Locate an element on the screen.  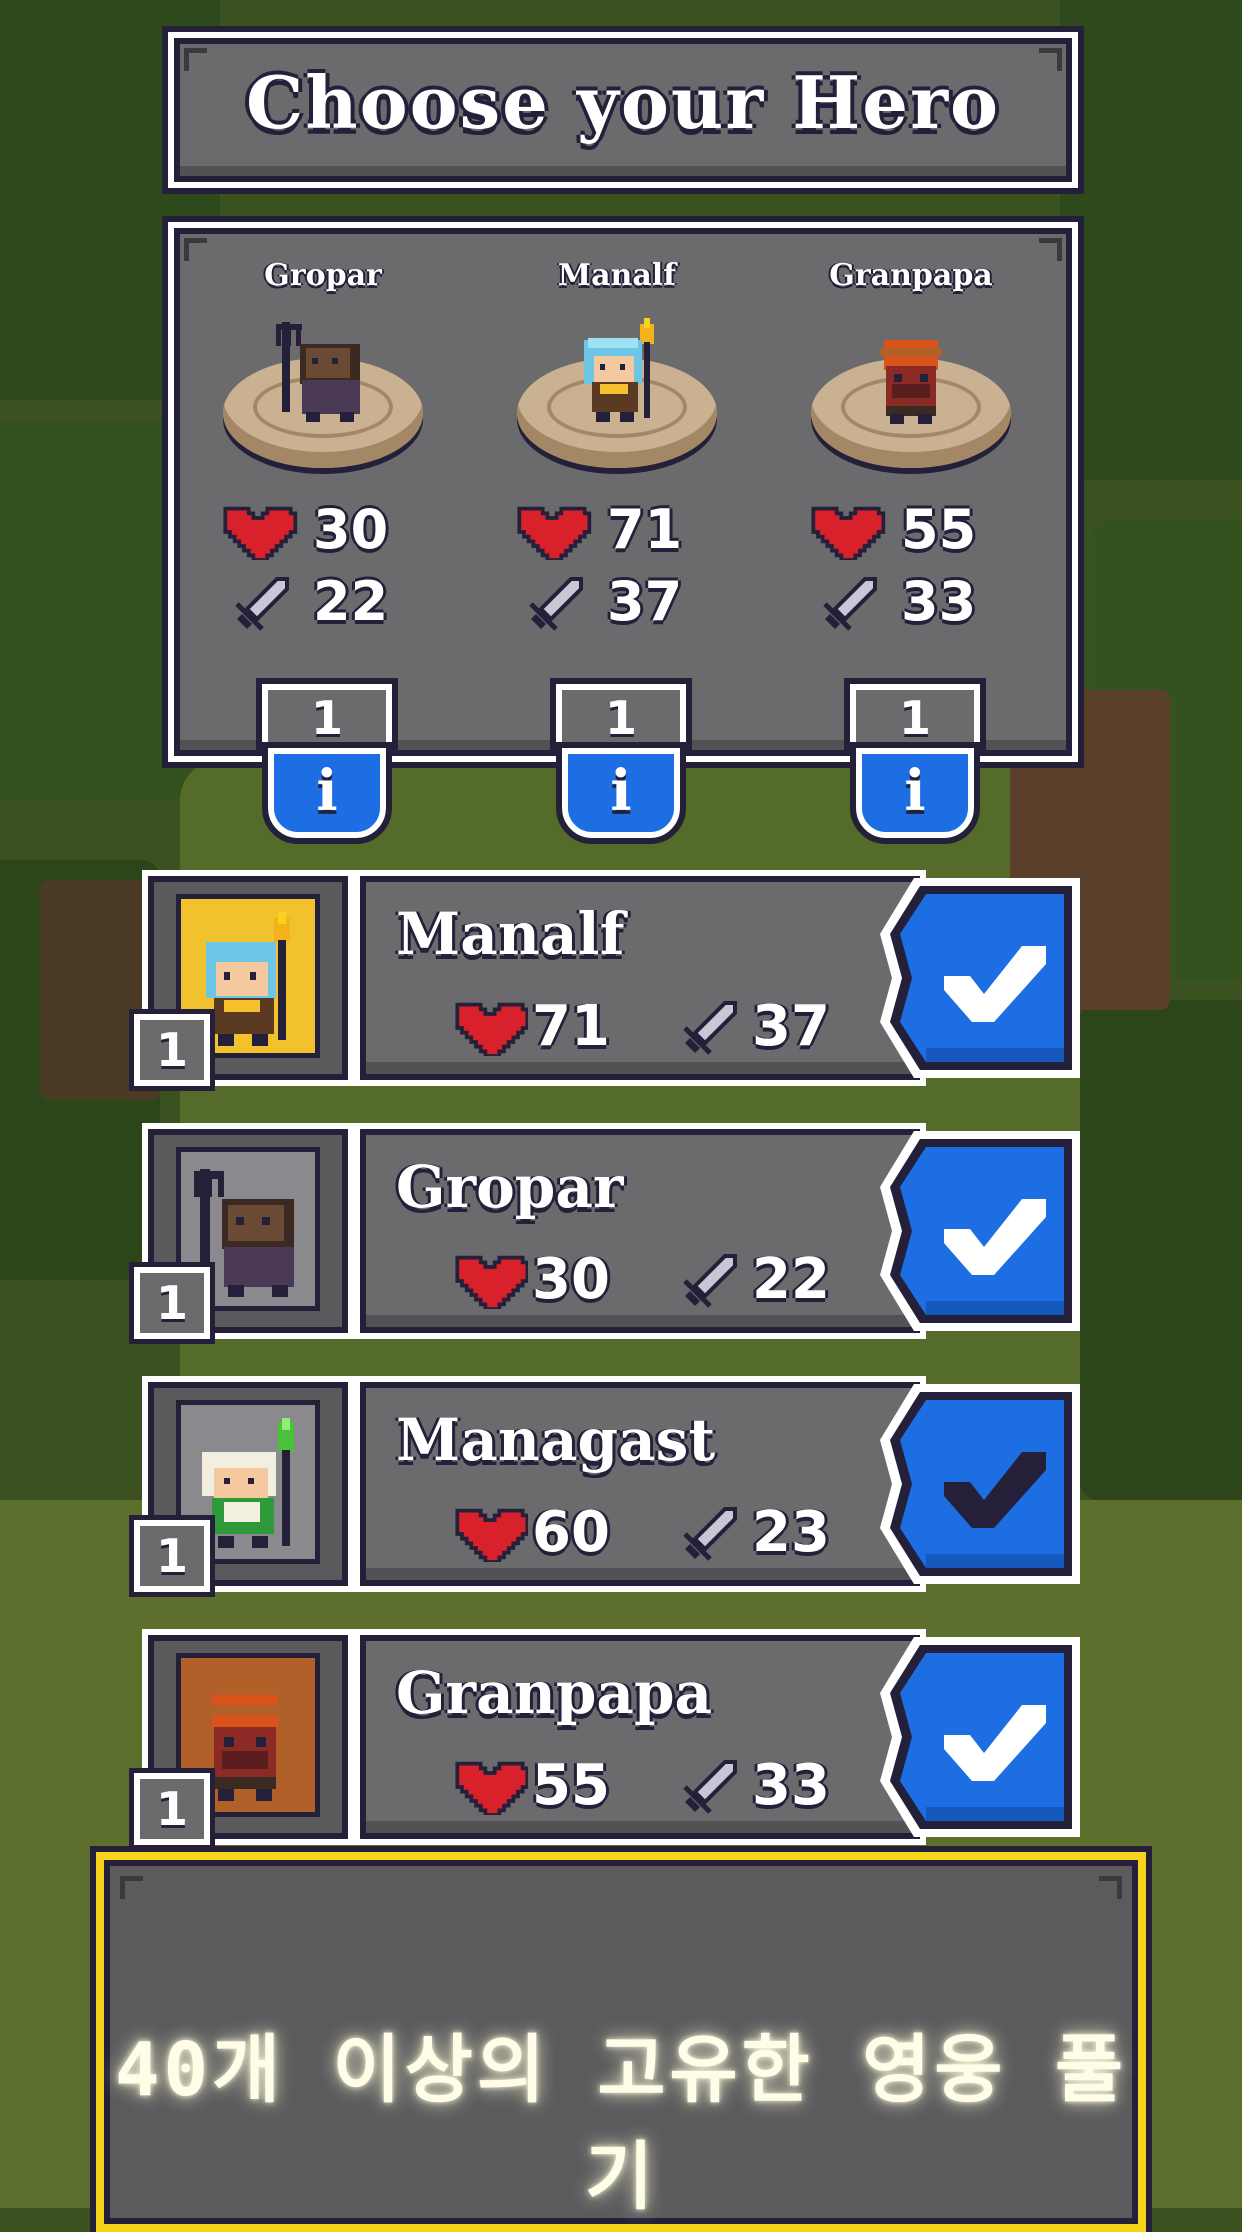
hero-info: Granpapa 55 33 is located at coordinates (640, 1737).